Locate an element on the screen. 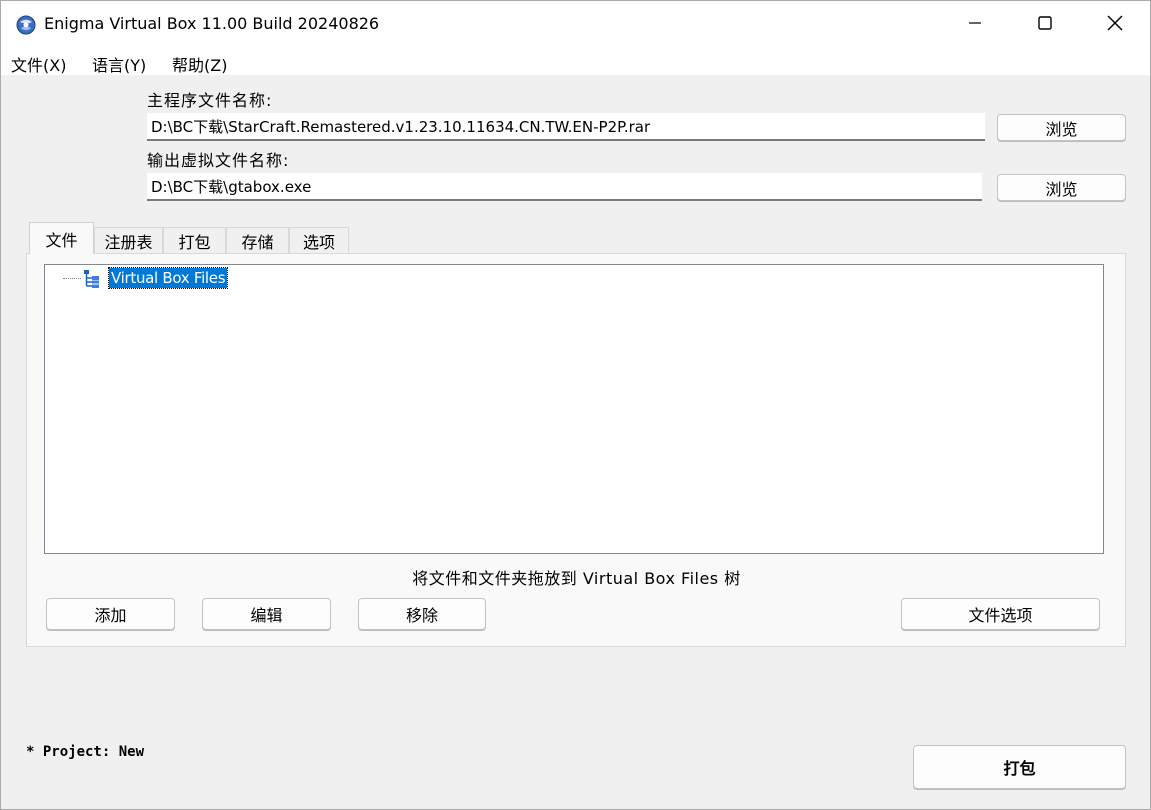  remove-button: 移除 is located at coordinates (422, 614).